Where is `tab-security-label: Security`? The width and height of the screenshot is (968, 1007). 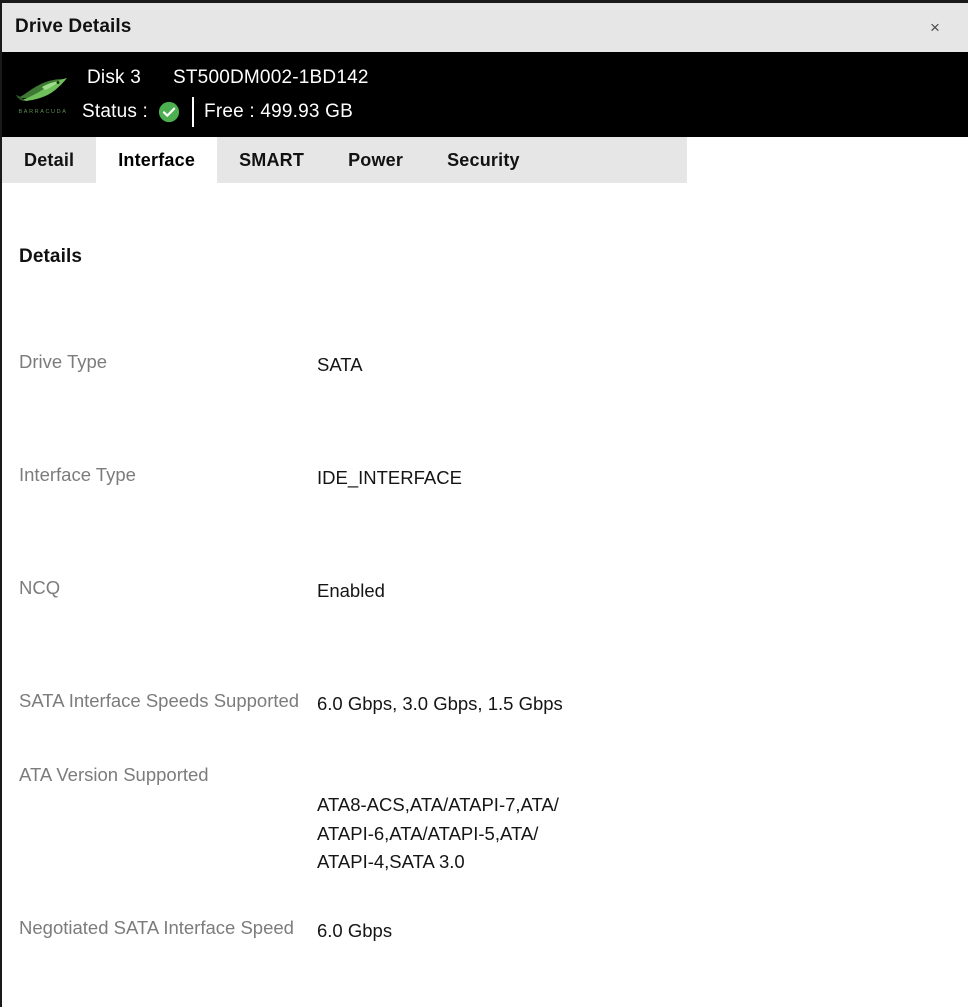
tab-security-label: Security is located at coordinates (483, 159).